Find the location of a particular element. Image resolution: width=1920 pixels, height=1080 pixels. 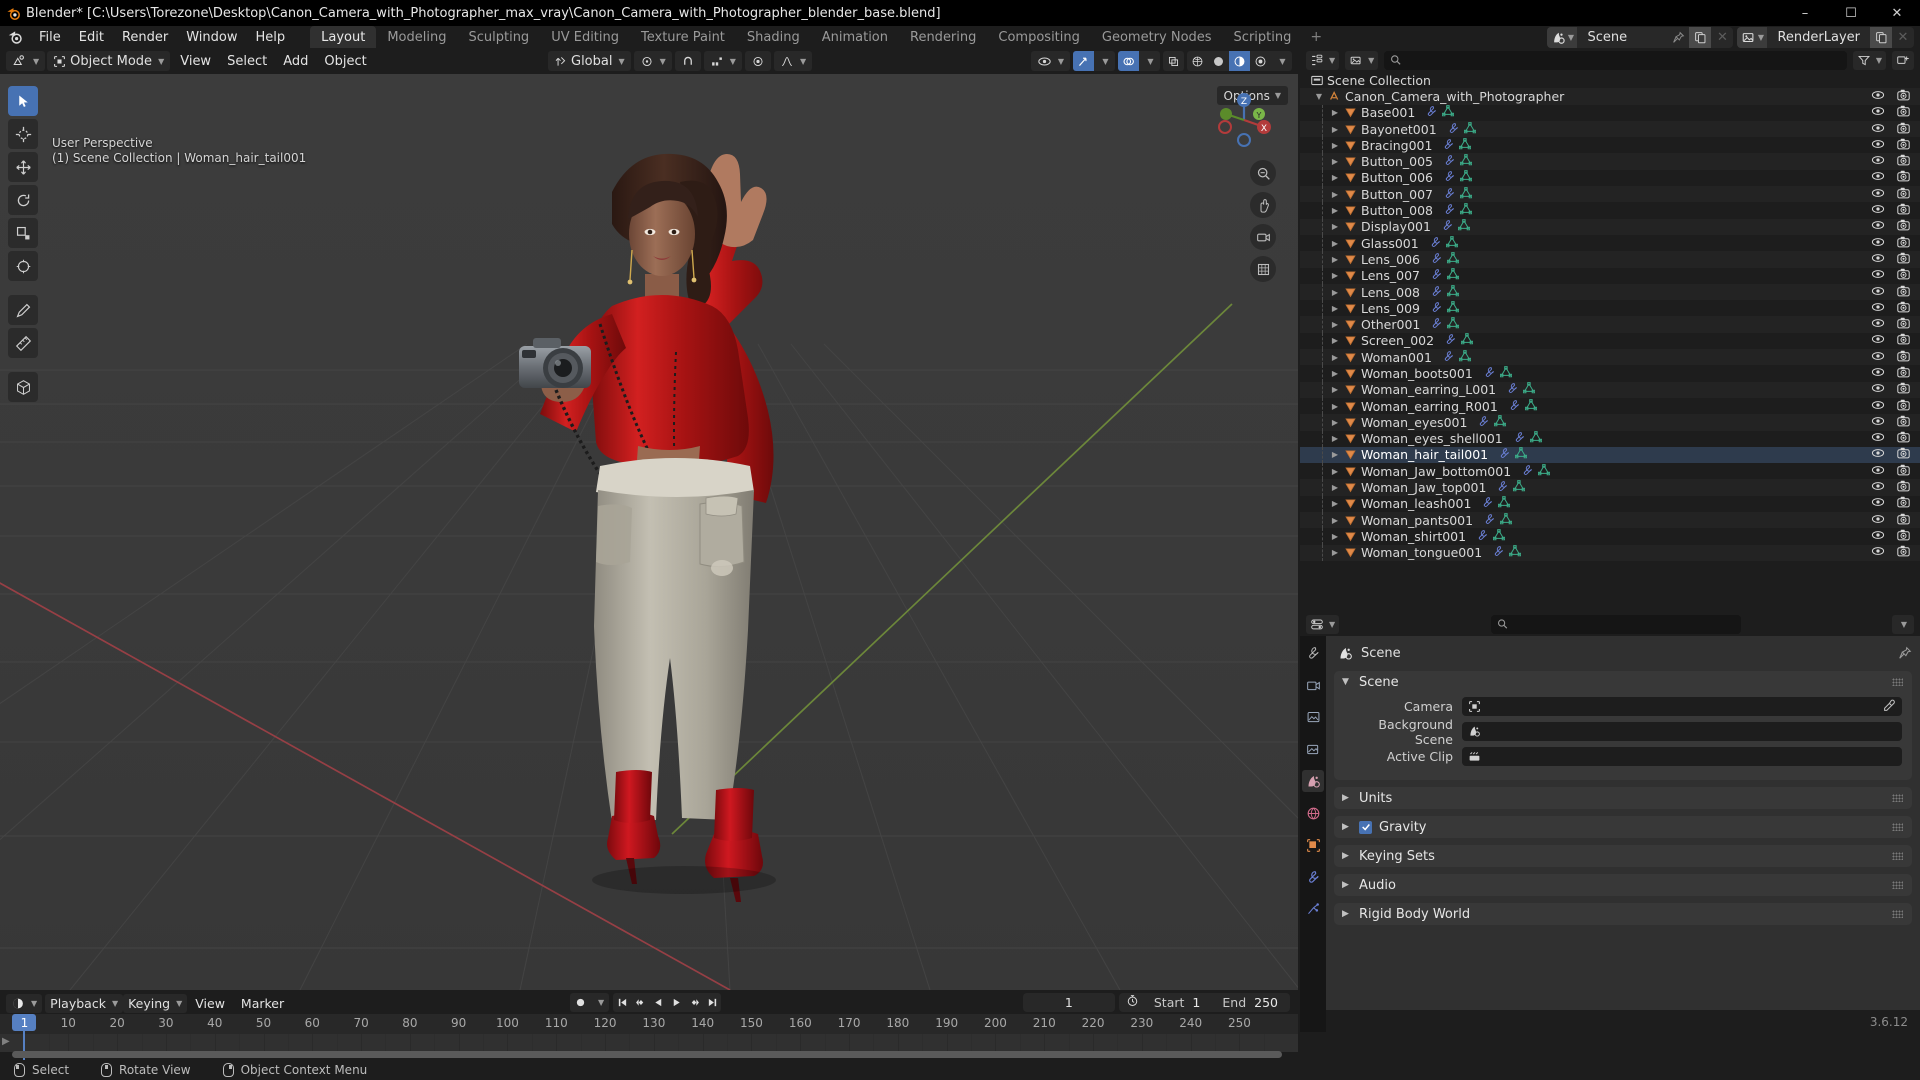

tab-viewlayer-icon is located at coordinates (1313, 749).